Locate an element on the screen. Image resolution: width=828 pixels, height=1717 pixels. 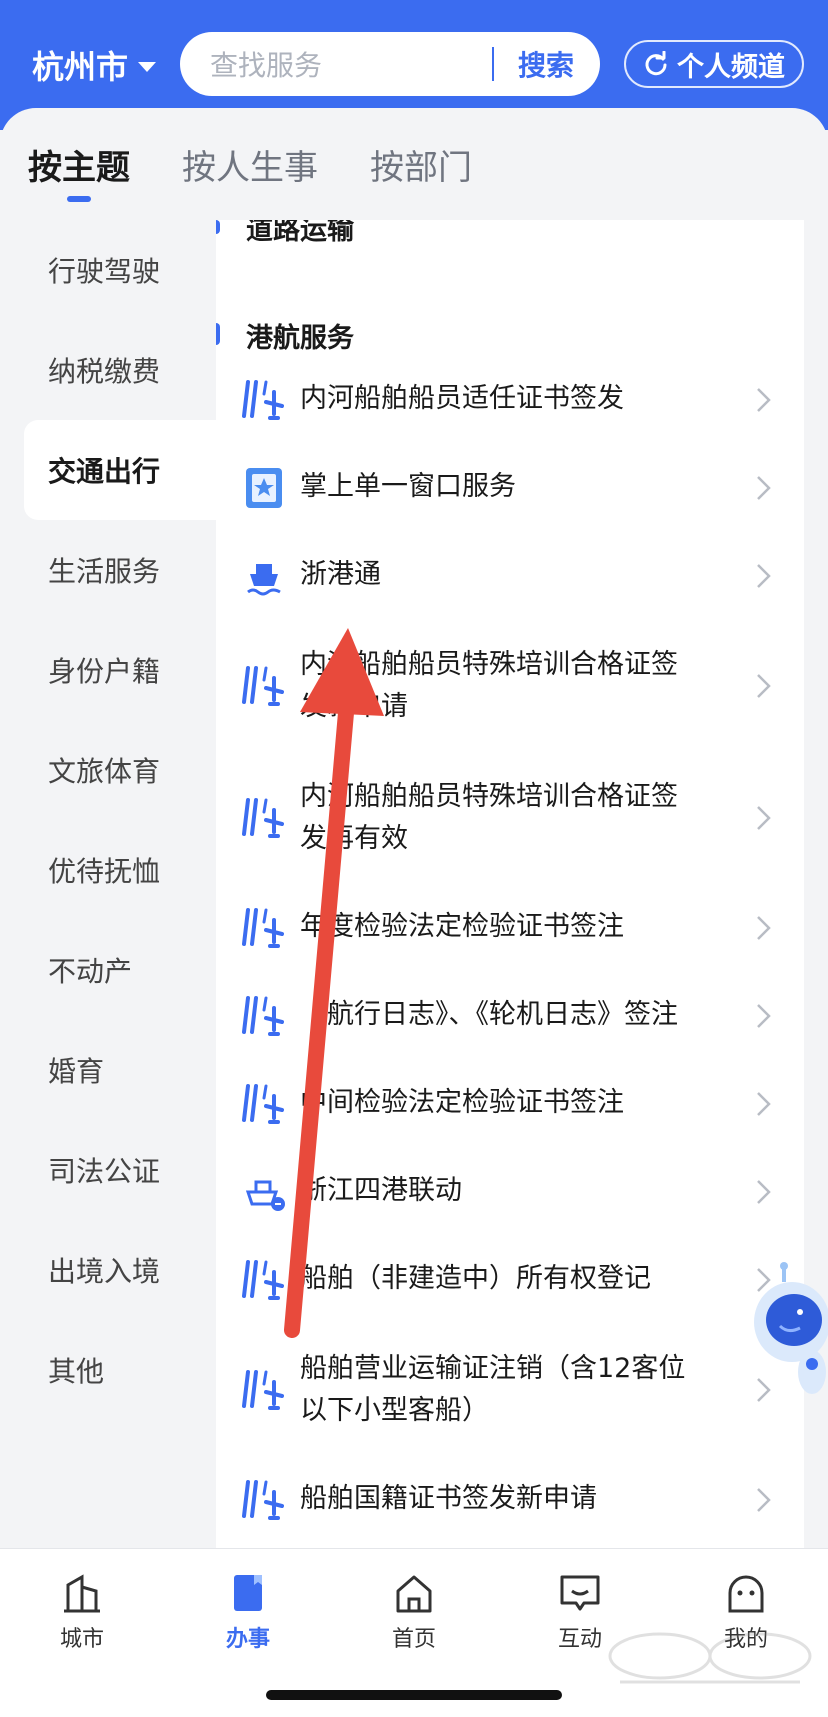
search-bar: 查找服务 搜索 is located at coordinates (390, 64).